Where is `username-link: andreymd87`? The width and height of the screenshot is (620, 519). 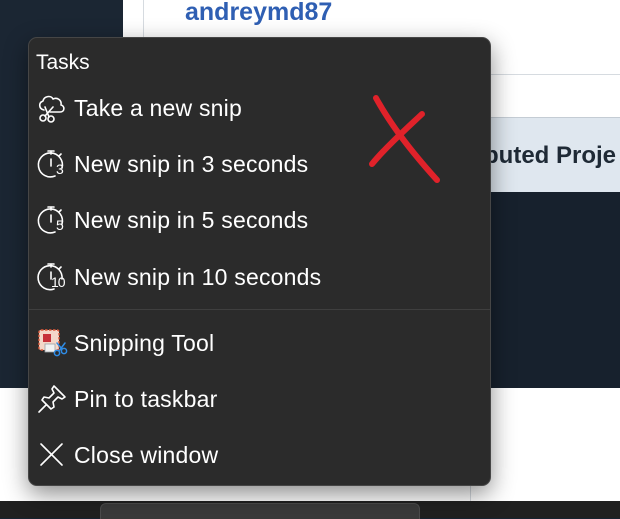 username-link: andreymd87 is located at coordinates (258, 13).